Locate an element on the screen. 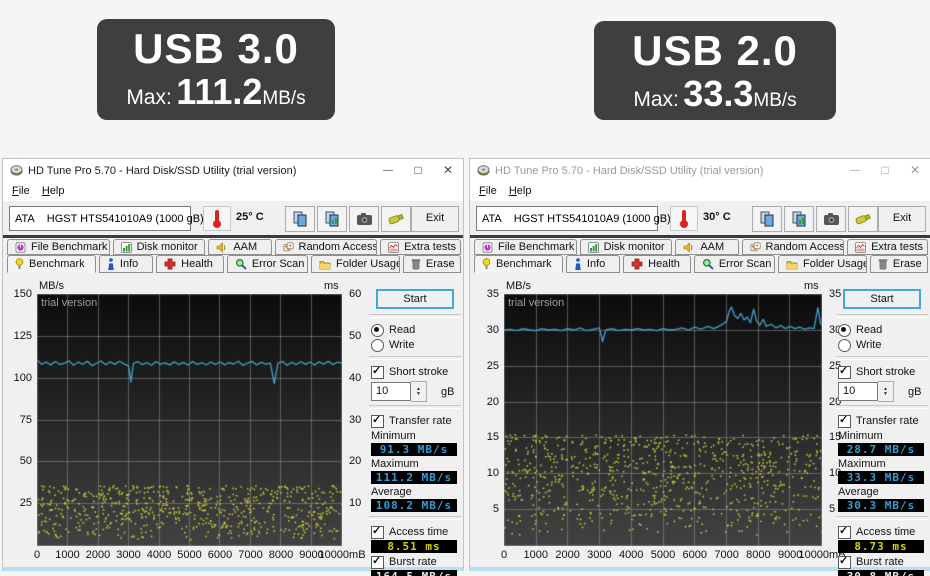 Image resolution: width=930 pixels, height=576 pixels. toolbar-separator is located at coordinates (700, 236).